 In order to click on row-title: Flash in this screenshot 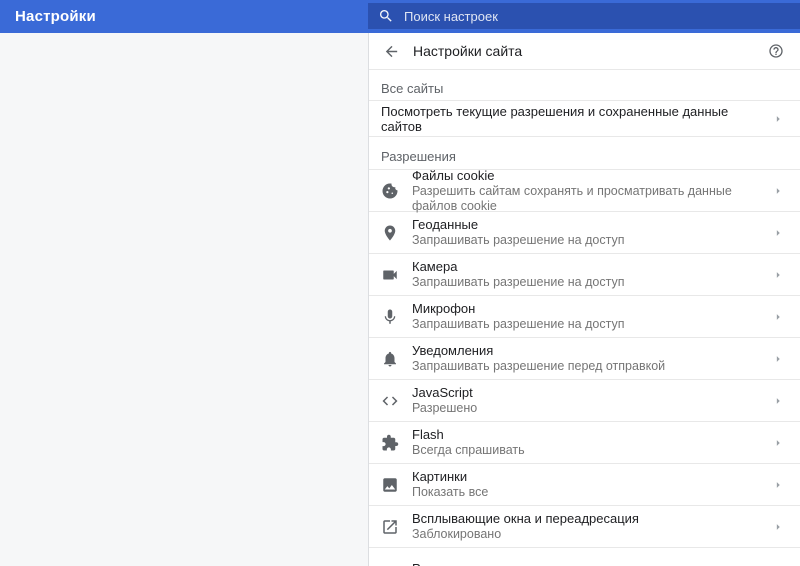, I will do `click(428, 434)`.